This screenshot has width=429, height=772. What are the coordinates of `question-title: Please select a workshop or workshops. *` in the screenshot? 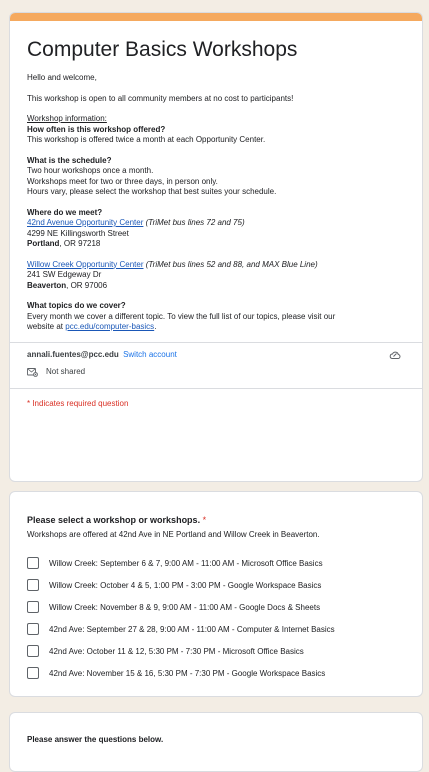 It's located at (216, 520).